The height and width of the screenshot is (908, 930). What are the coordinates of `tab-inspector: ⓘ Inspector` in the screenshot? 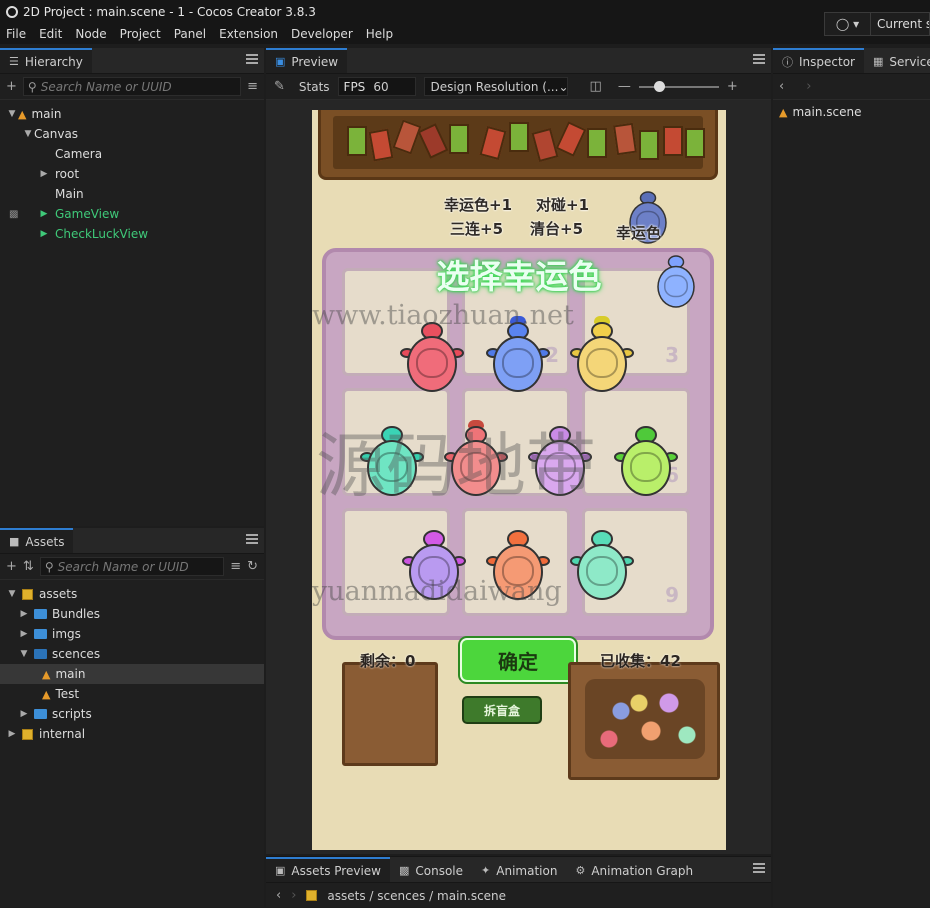 It's located at (818, 60).